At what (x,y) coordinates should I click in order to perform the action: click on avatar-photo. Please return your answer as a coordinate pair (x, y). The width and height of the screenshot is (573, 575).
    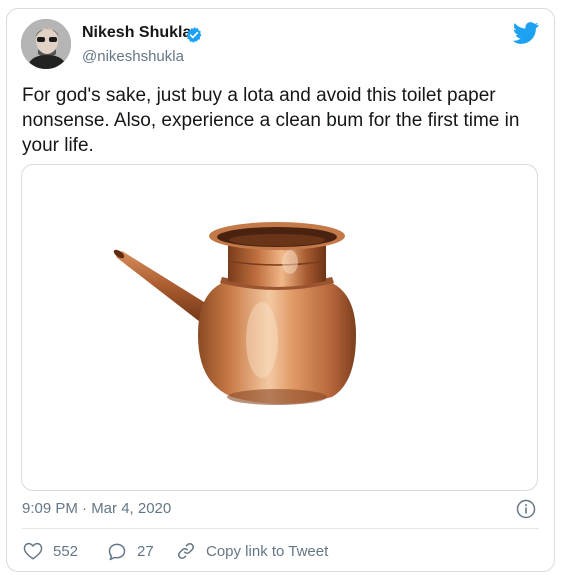
    Looking at the image, I should click on (46, 44).